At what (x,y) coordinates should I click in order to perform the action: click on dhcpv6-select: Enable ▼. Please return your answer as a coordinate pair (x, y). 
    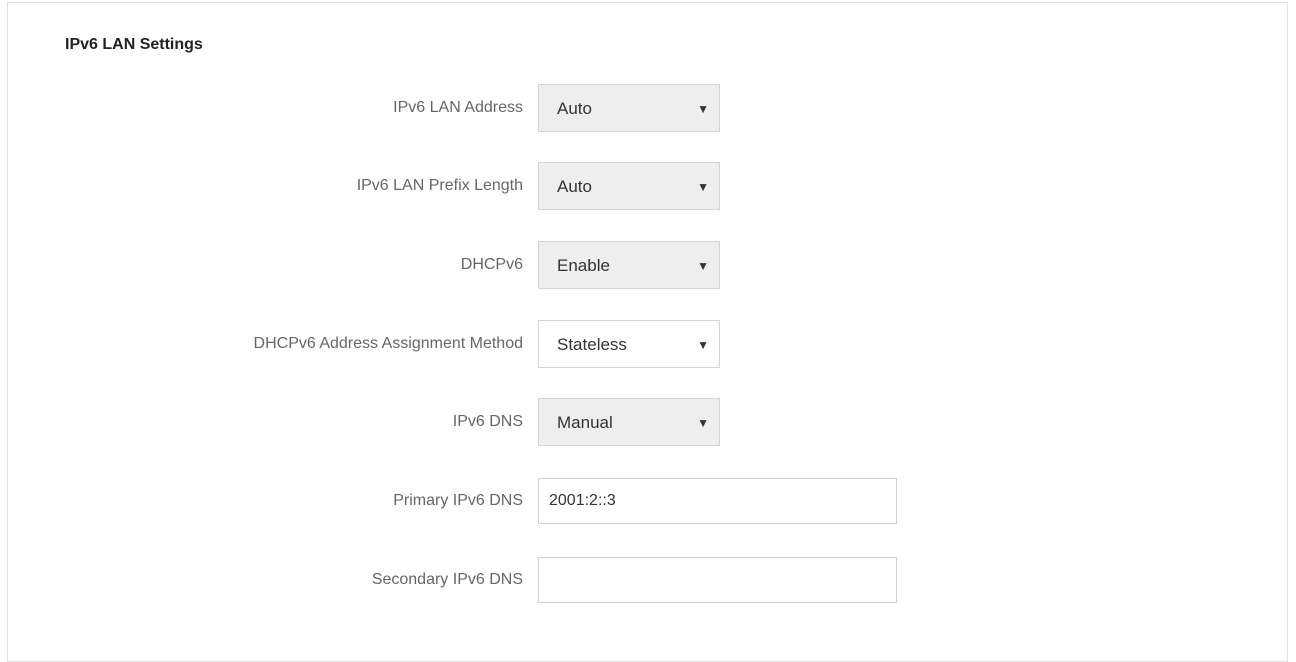
    Looking at the image, I should click on (629, 265).